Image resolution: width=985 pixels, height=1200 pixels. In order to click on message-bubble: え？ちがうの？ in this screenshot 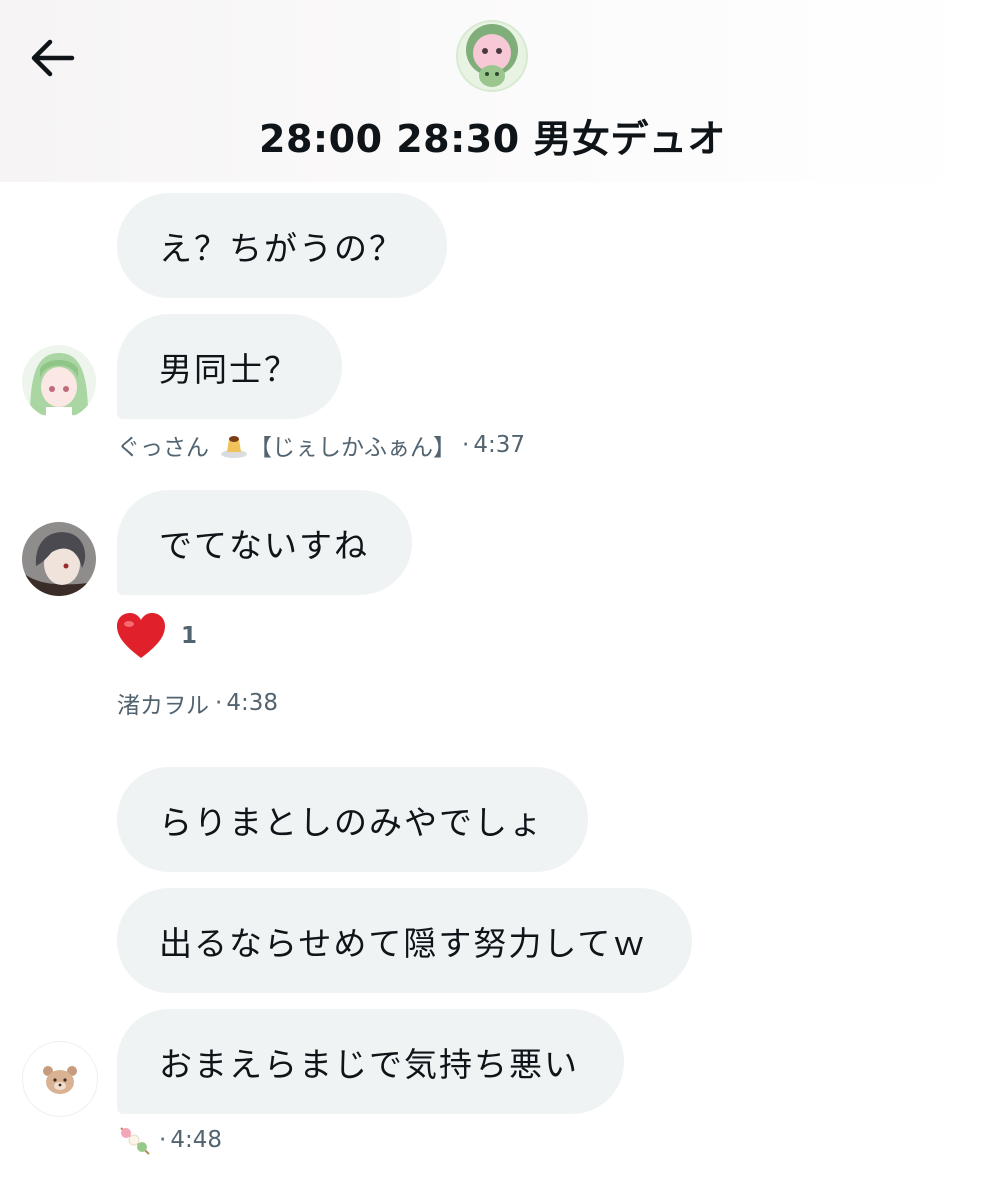, I will do `click(282, 245)`.